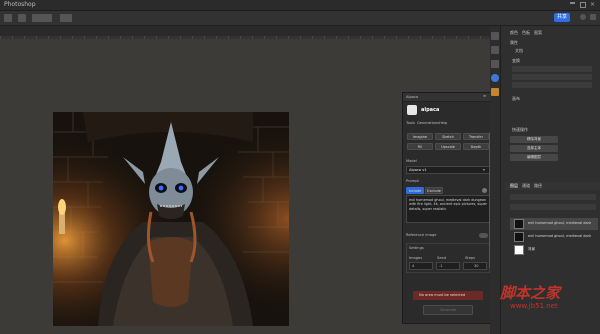  I want to click on tab-paths: 路径, so click(538, 186).